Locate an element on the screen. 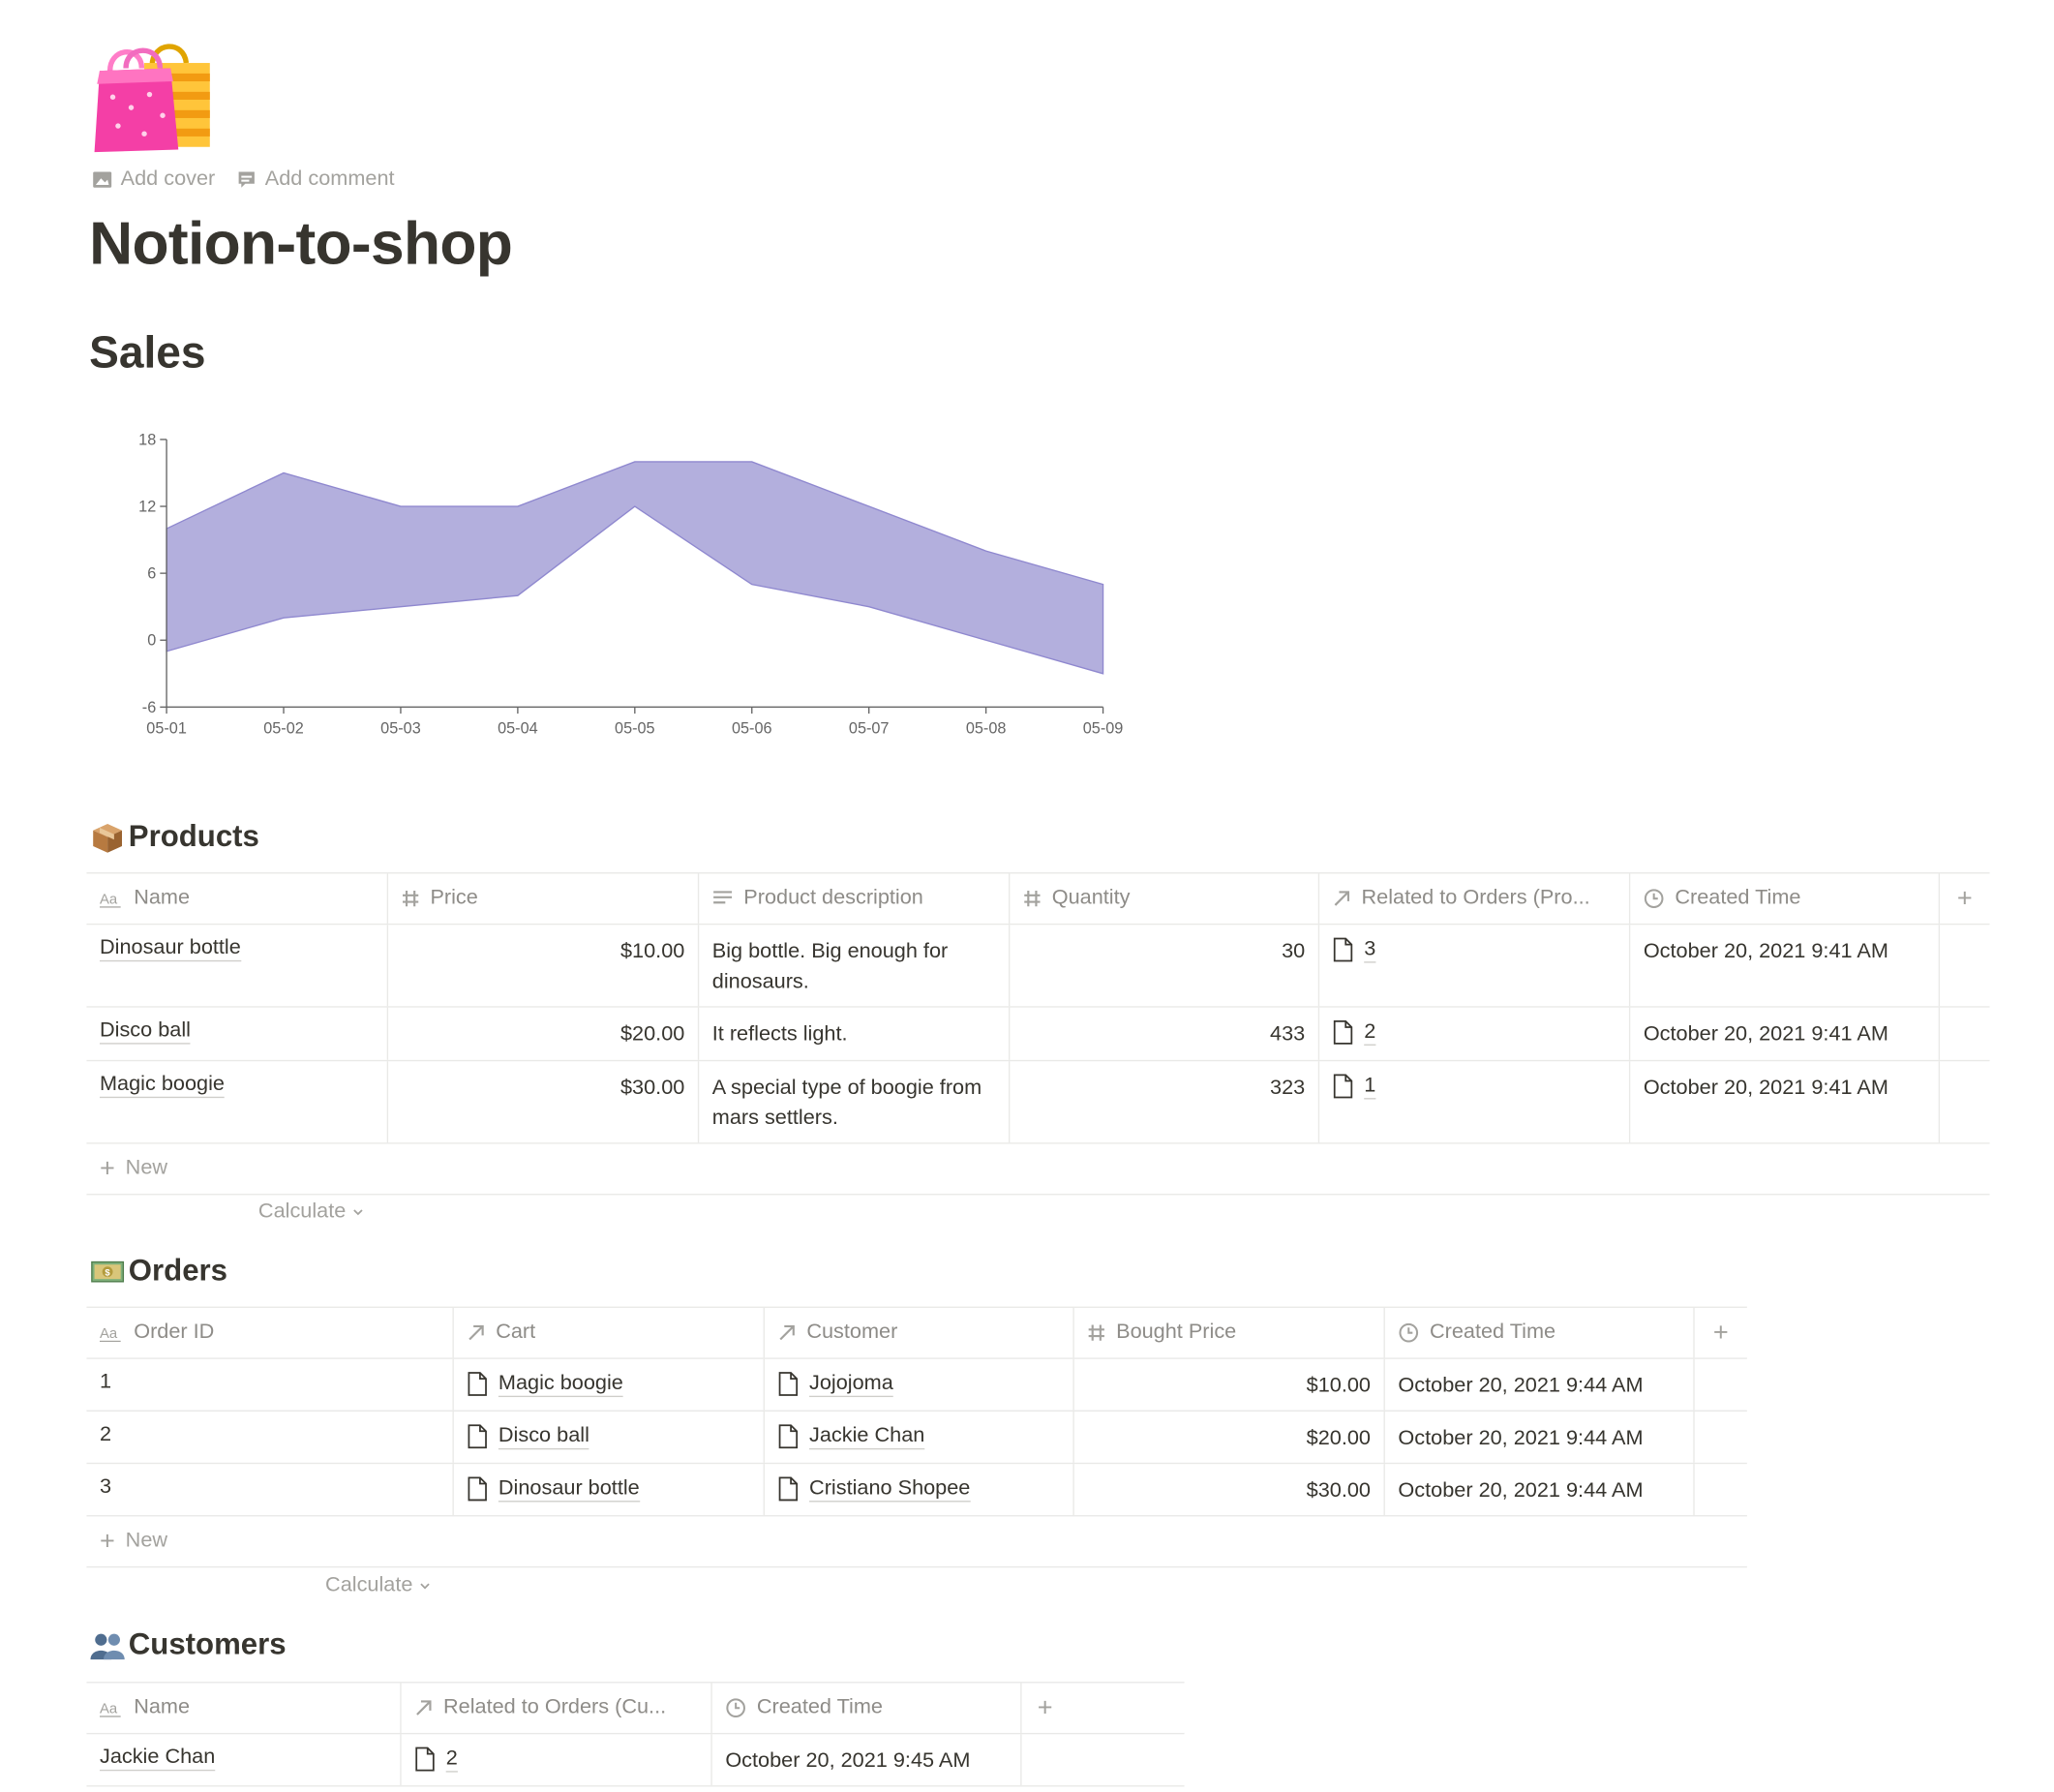 The width and height of the screenshot is (2054, 1792). related-order-link: 3 is located at coordinates (1370, 950).